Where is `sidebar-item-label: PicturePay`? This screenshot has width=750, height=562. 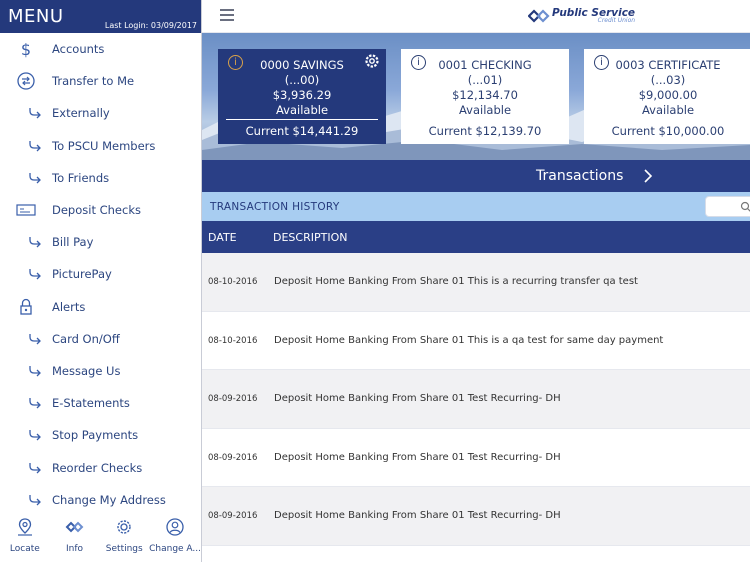 sidebar-item-label: PicturePay is located at coordinates (82, 274).